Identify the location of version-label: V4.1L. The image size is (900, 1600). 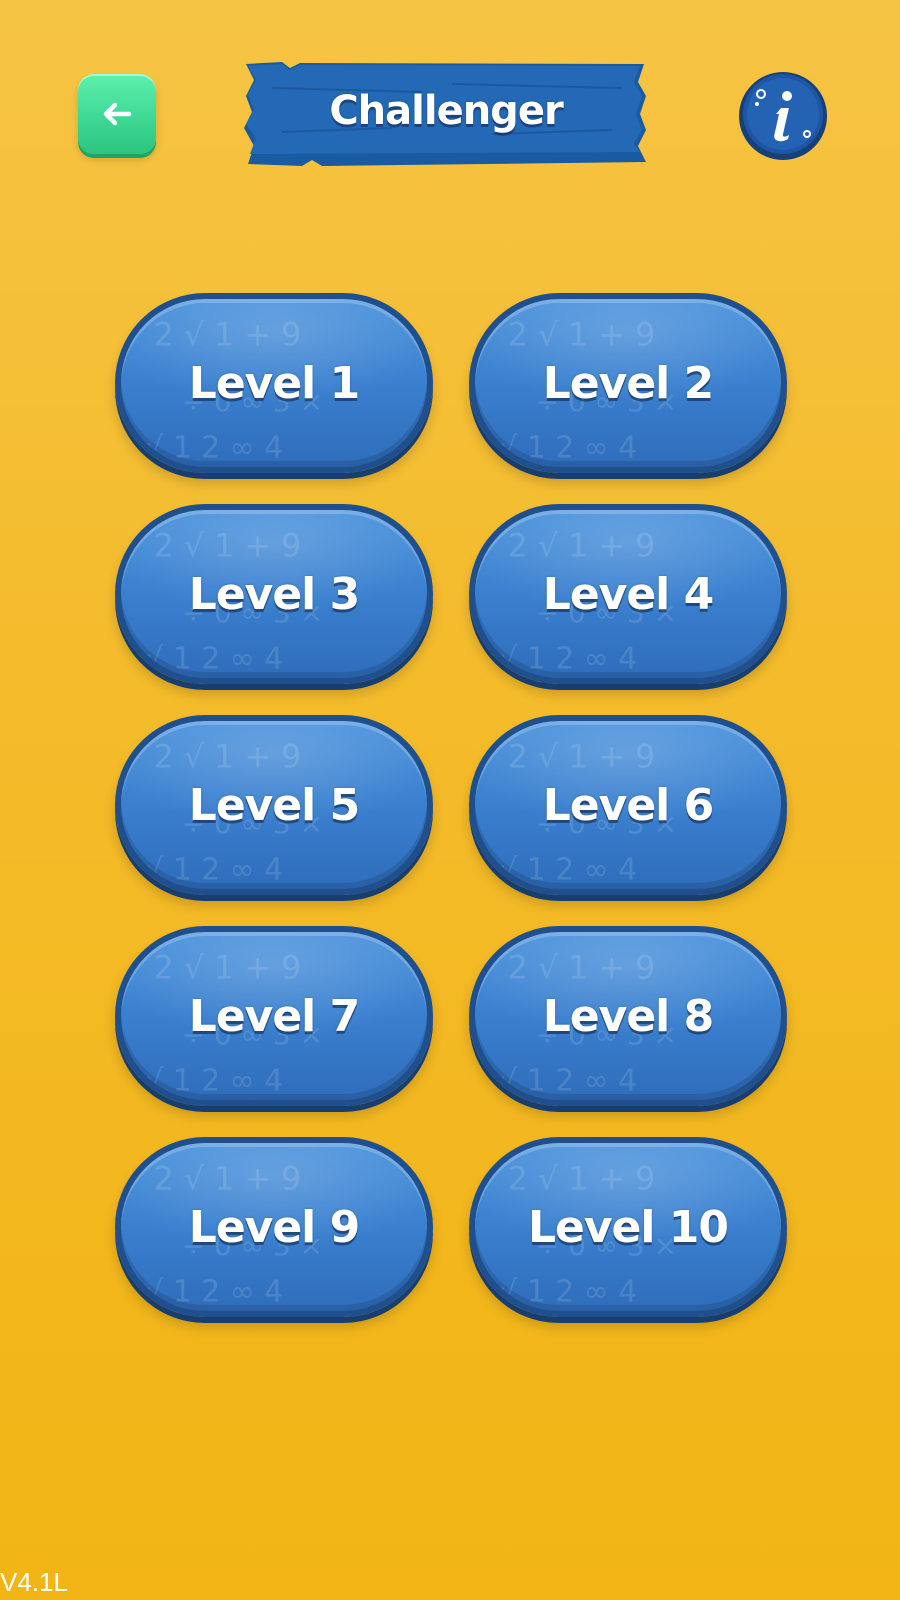
(34, 1582).